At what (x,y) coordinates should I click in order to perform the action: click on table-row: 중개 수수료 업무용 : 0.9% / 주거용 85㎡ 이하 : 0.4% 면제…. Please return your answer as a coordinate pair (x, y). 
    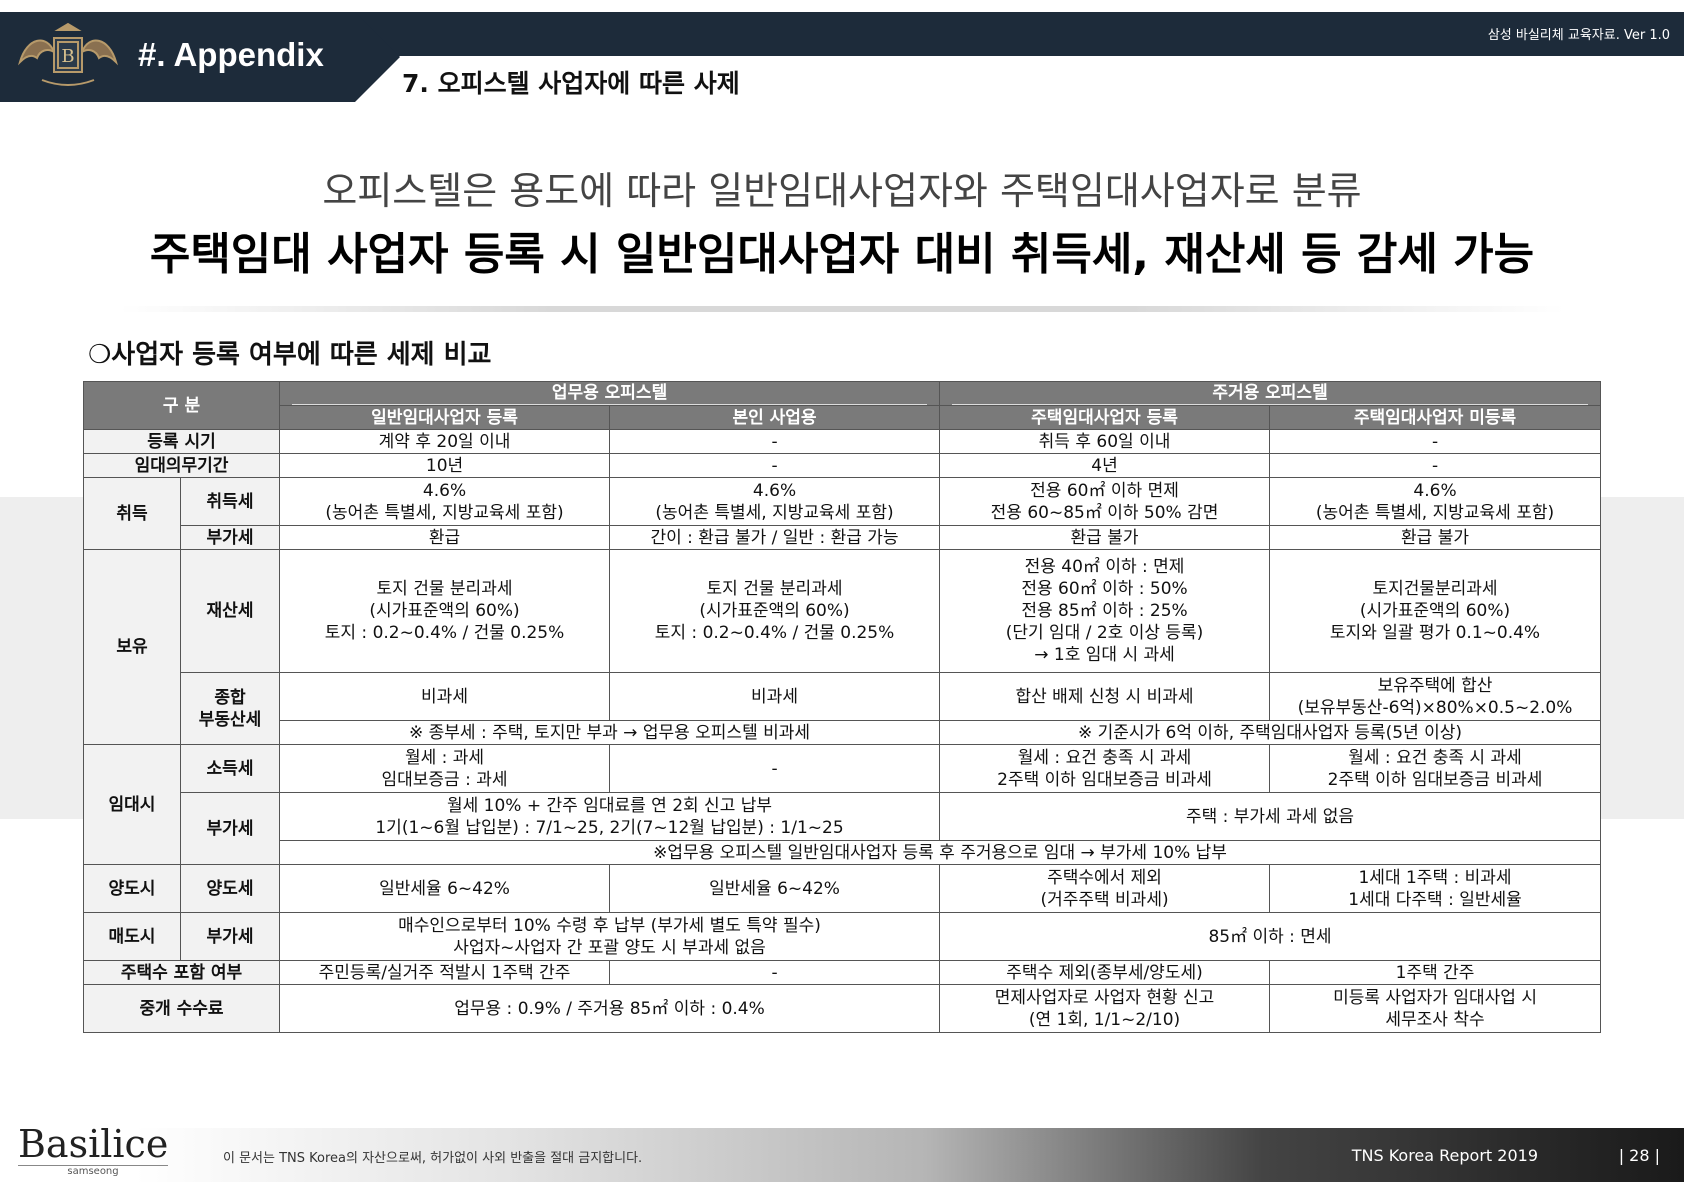
    Looking at the image, I should click on (842, 1008).